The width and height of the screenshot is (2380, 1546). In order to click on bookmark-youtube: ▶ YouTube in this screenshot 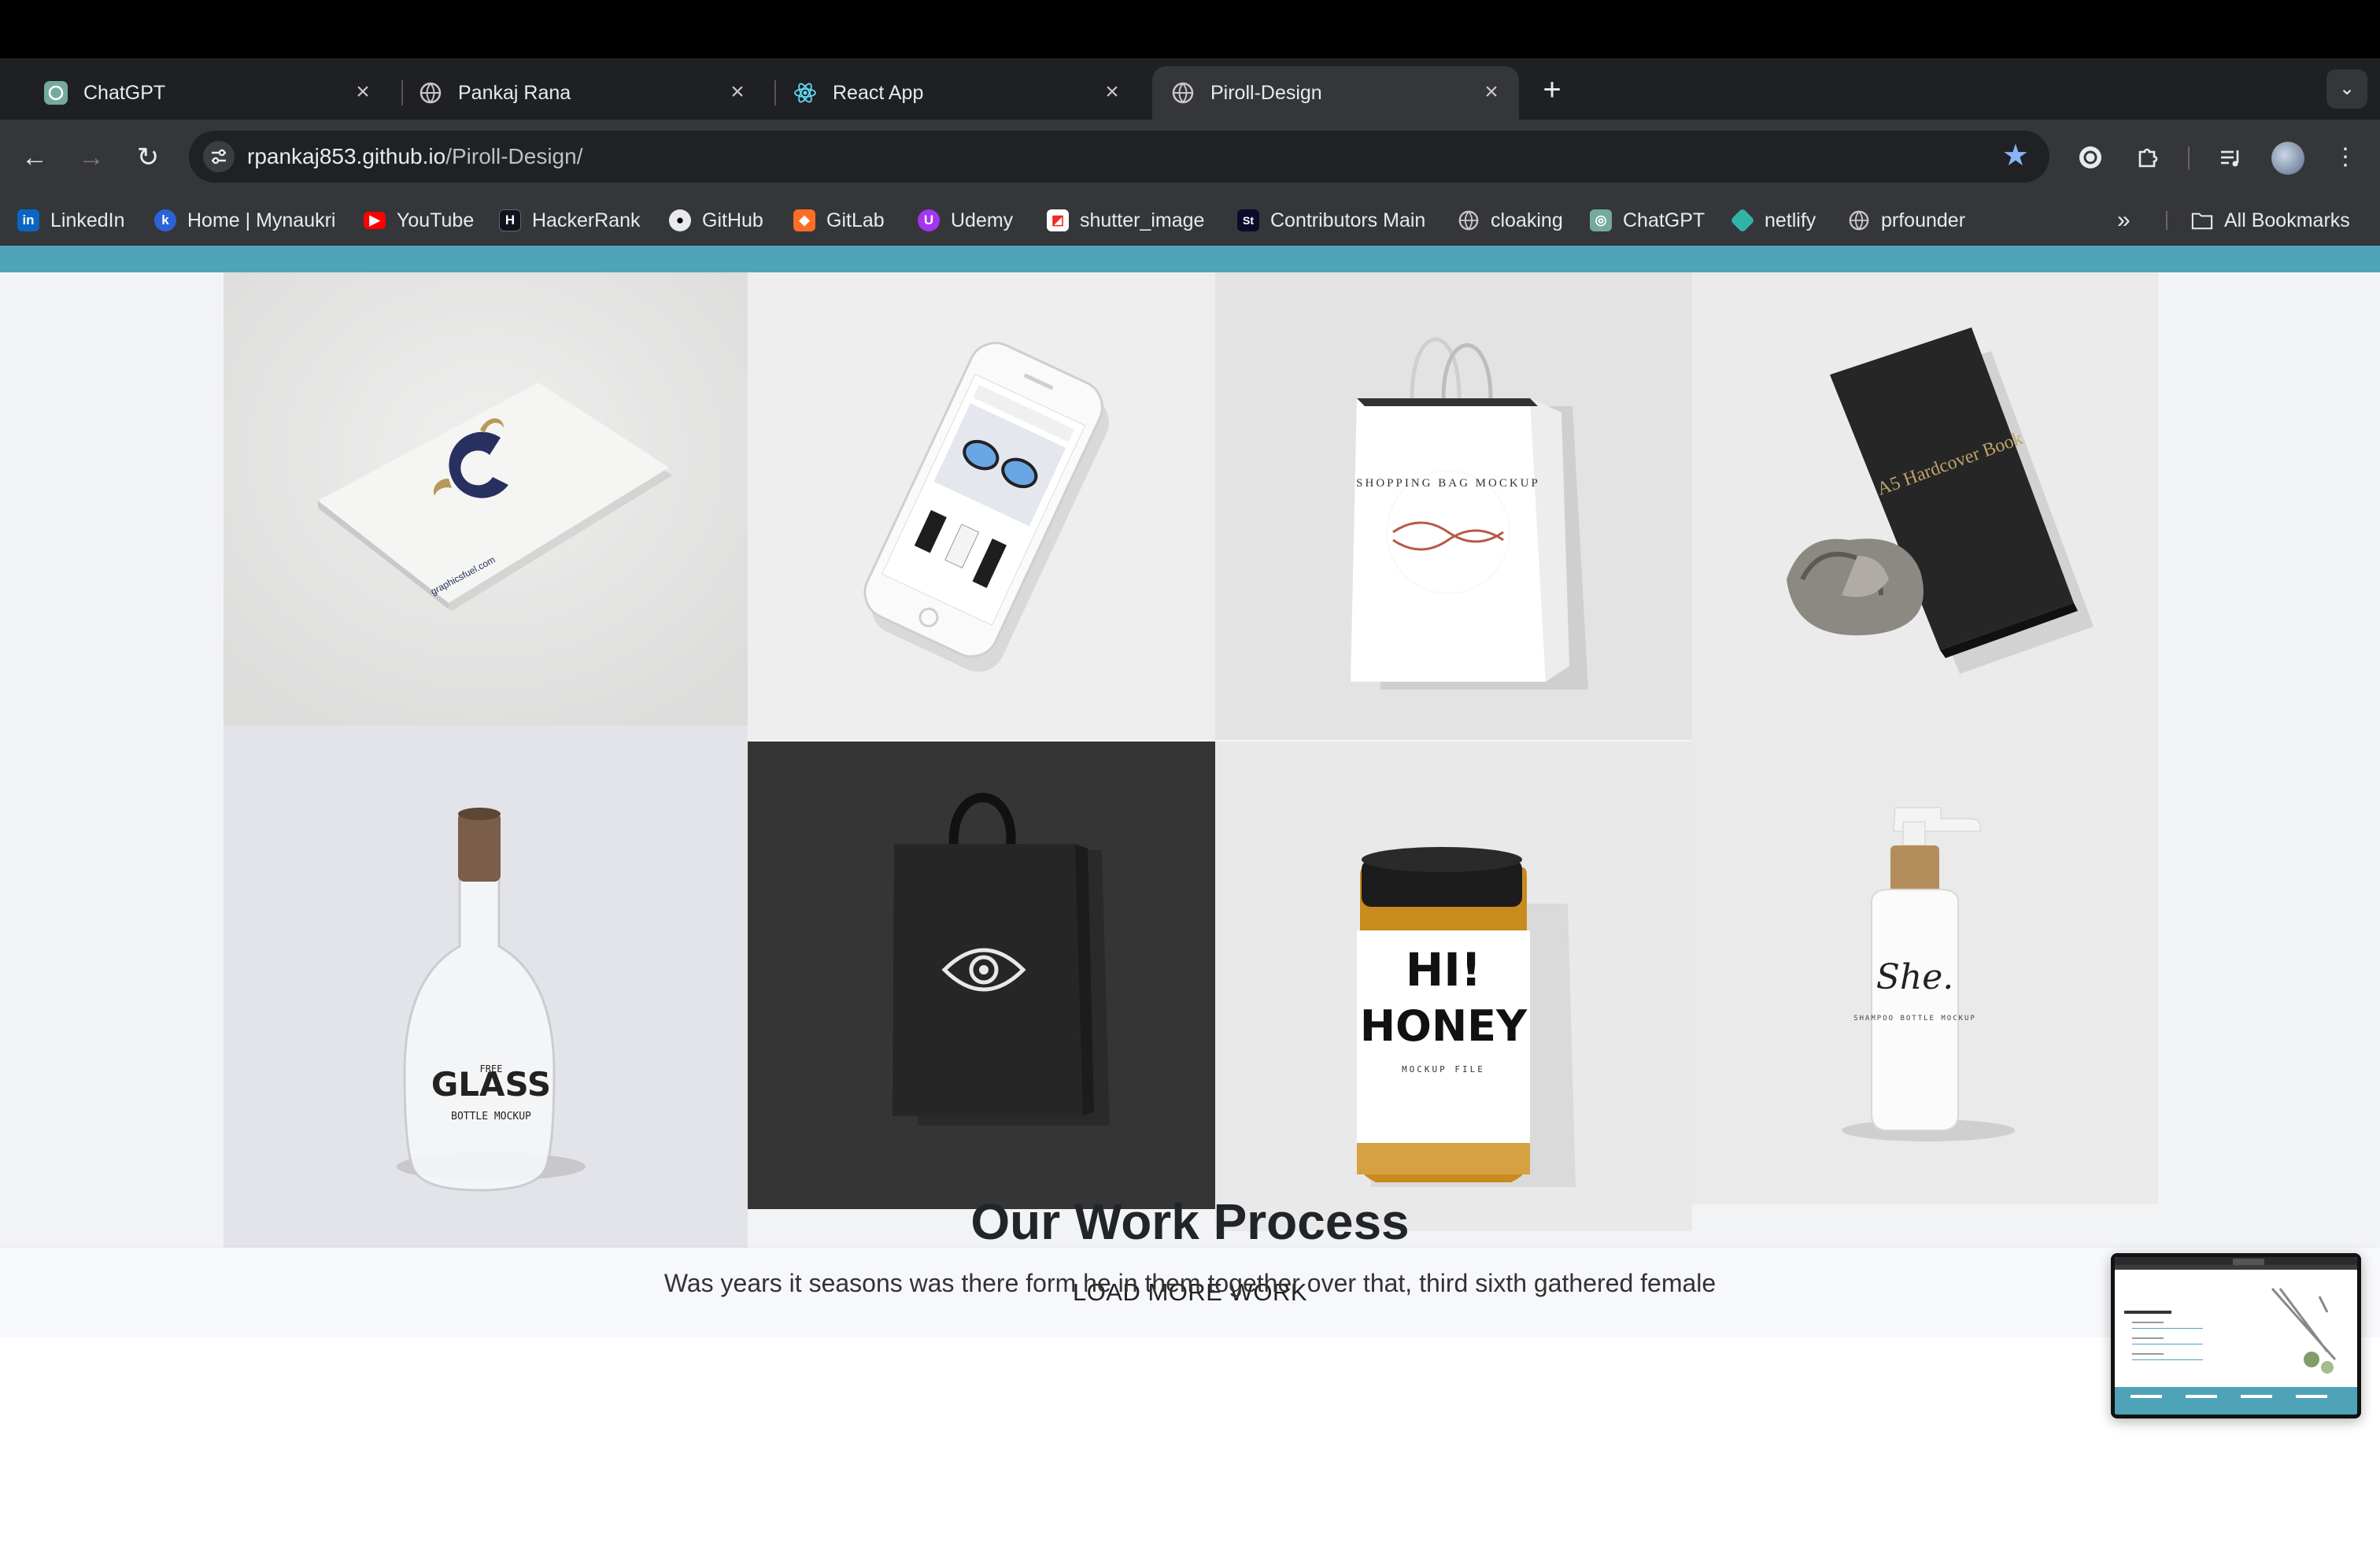, I will do `click(419, 220)`.